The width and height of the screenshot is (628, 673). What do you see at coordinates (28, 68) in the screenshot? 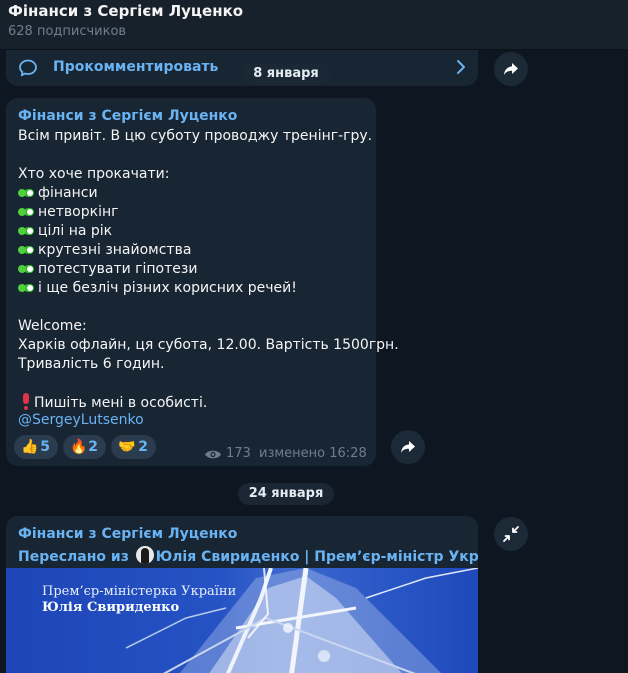
I see `comment-bubble-icon` at bounding box center [28, 68].